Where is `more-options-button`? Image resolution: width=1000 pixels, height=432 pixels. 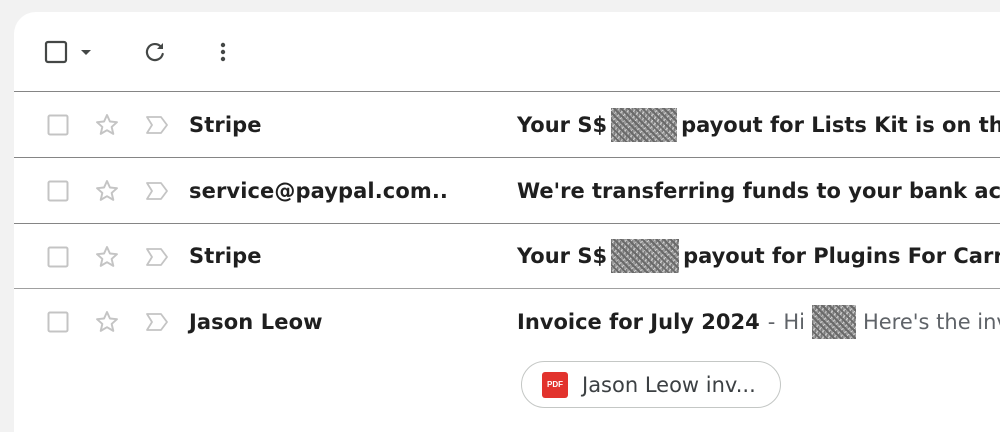 more-options-button is located at coordinates (223, 52).